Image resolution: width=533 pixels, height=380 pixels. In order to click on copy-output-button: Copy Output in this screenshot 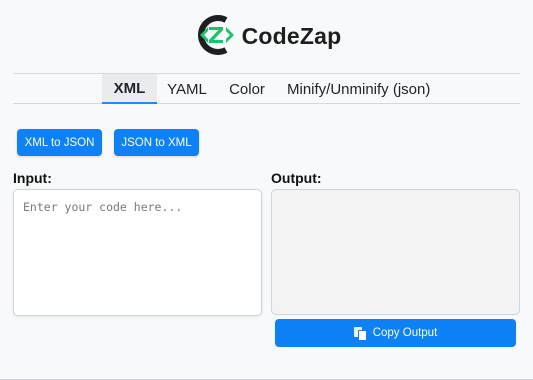, I will do `click(395, 333)`.